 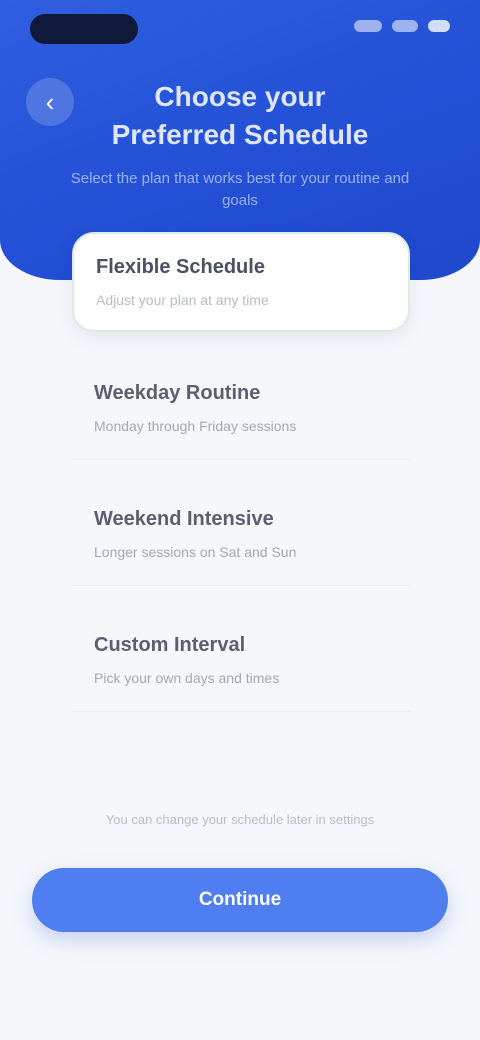 I want to click on battery-icon, so click(x=439, y=26).